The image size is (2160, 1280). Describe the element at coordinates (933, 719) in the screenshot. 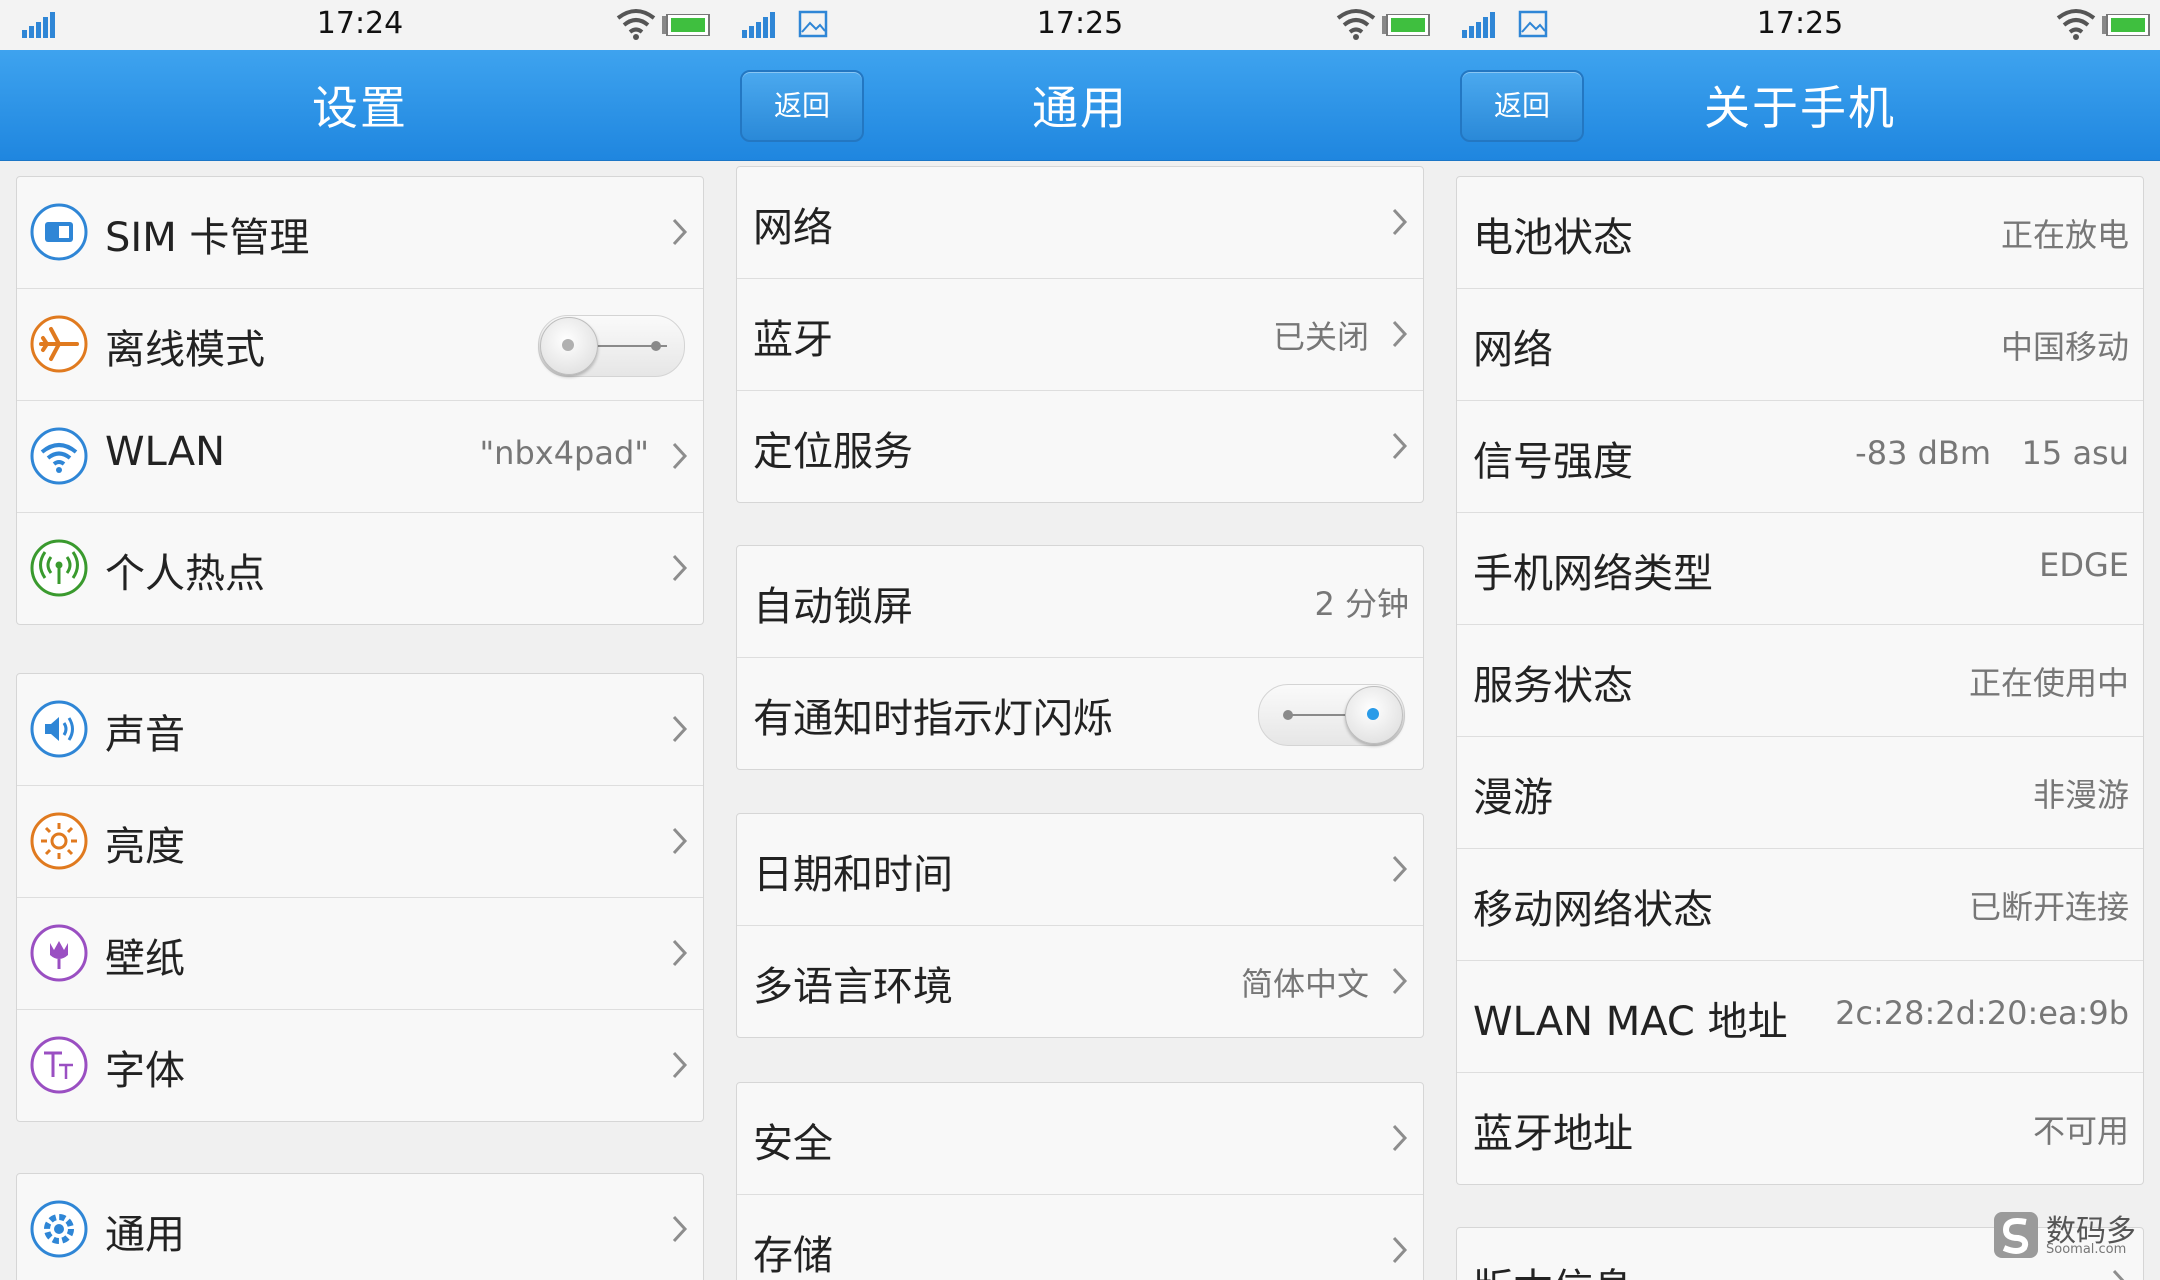

I see `row-label: 有通知时指示灯闪烁` at that location.